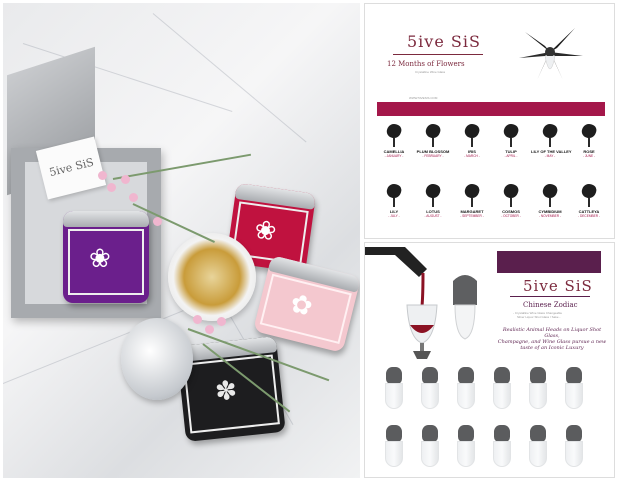  Describe the element at coordinates (394, 389) in the screenshot. I see `zodiac-rat-icon` at that location.